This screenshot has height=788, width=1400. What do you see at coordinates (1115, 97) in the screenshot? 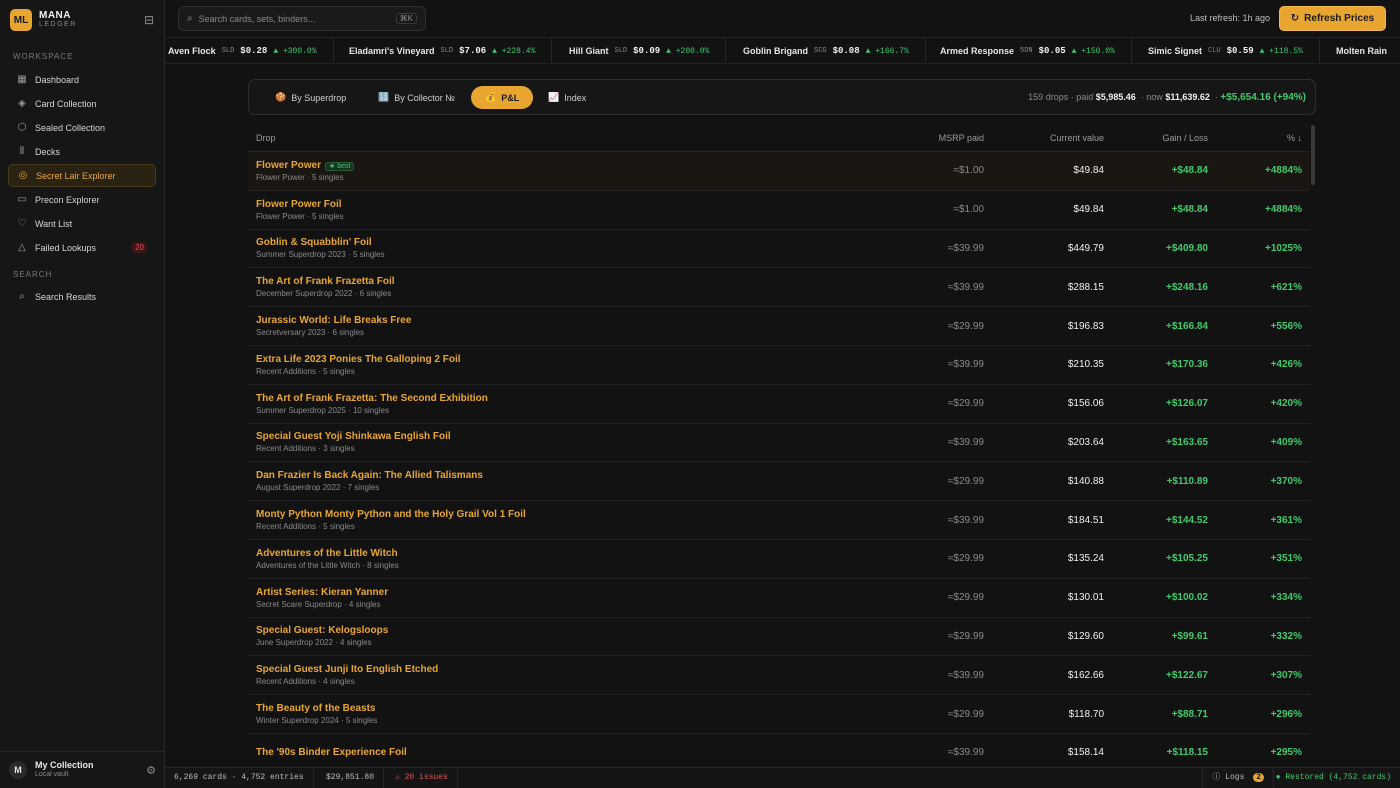
I see `summary-paid: $5,985.46` at bounding box center [1115, 97].